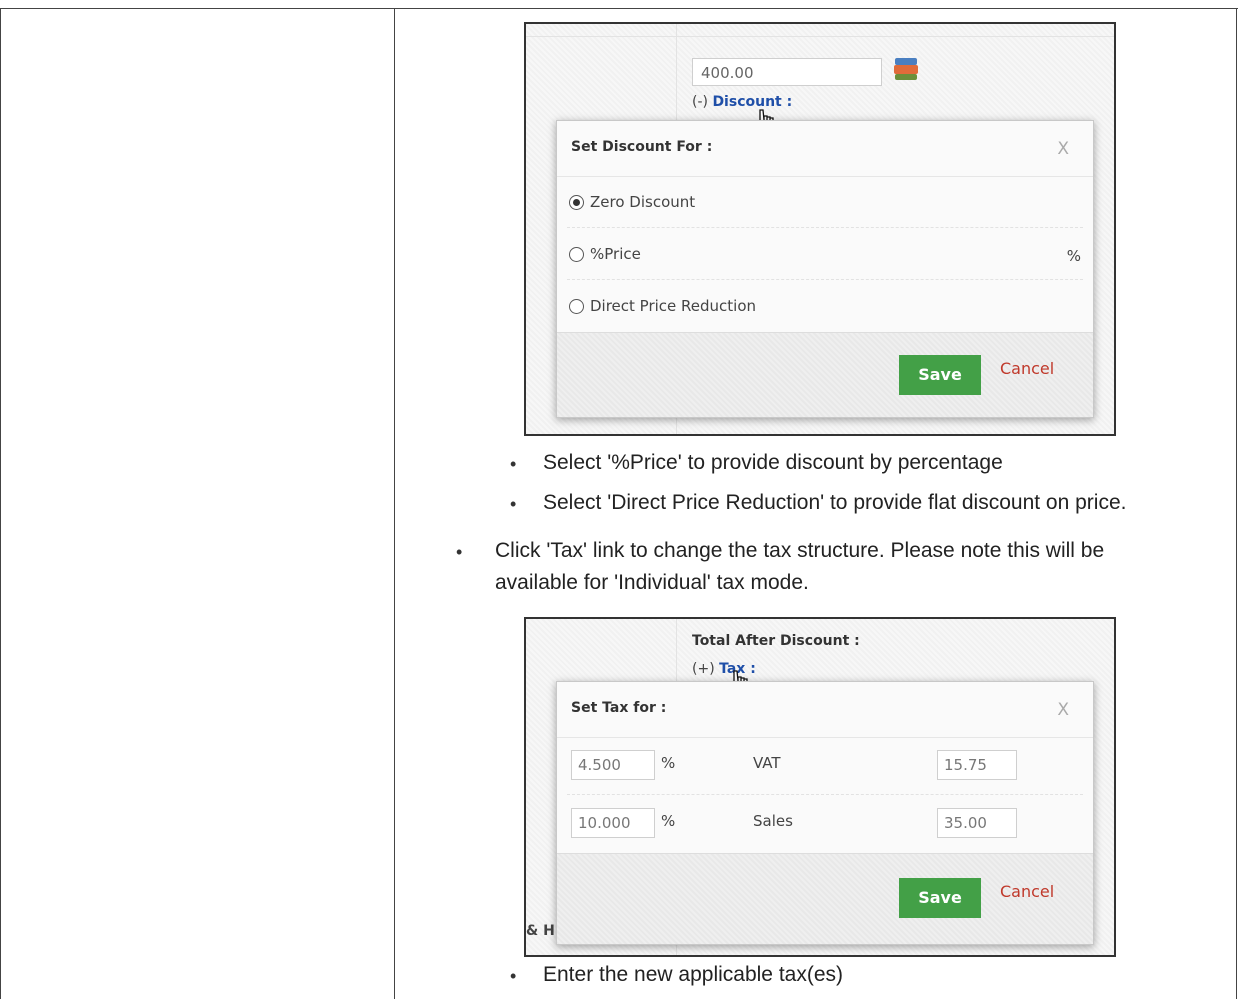  Describe the element at coordinates (767, 763) in the screenshot. I see `tax-name: VAT` at that location.